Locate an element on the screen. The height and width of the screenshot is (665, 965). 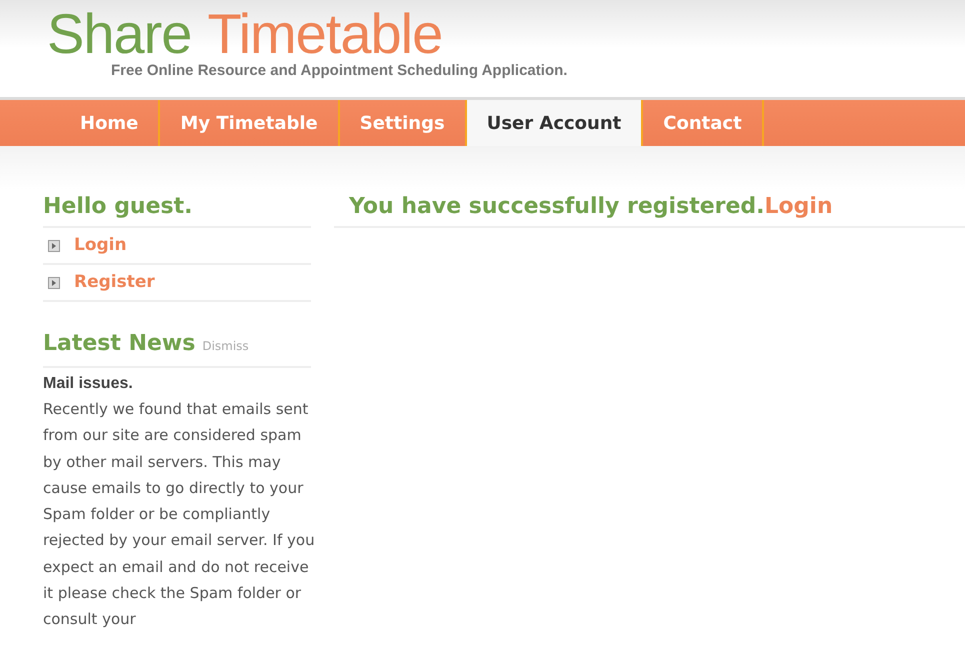
success-message: You have successfully registered. is located at coordinates (557, 206).